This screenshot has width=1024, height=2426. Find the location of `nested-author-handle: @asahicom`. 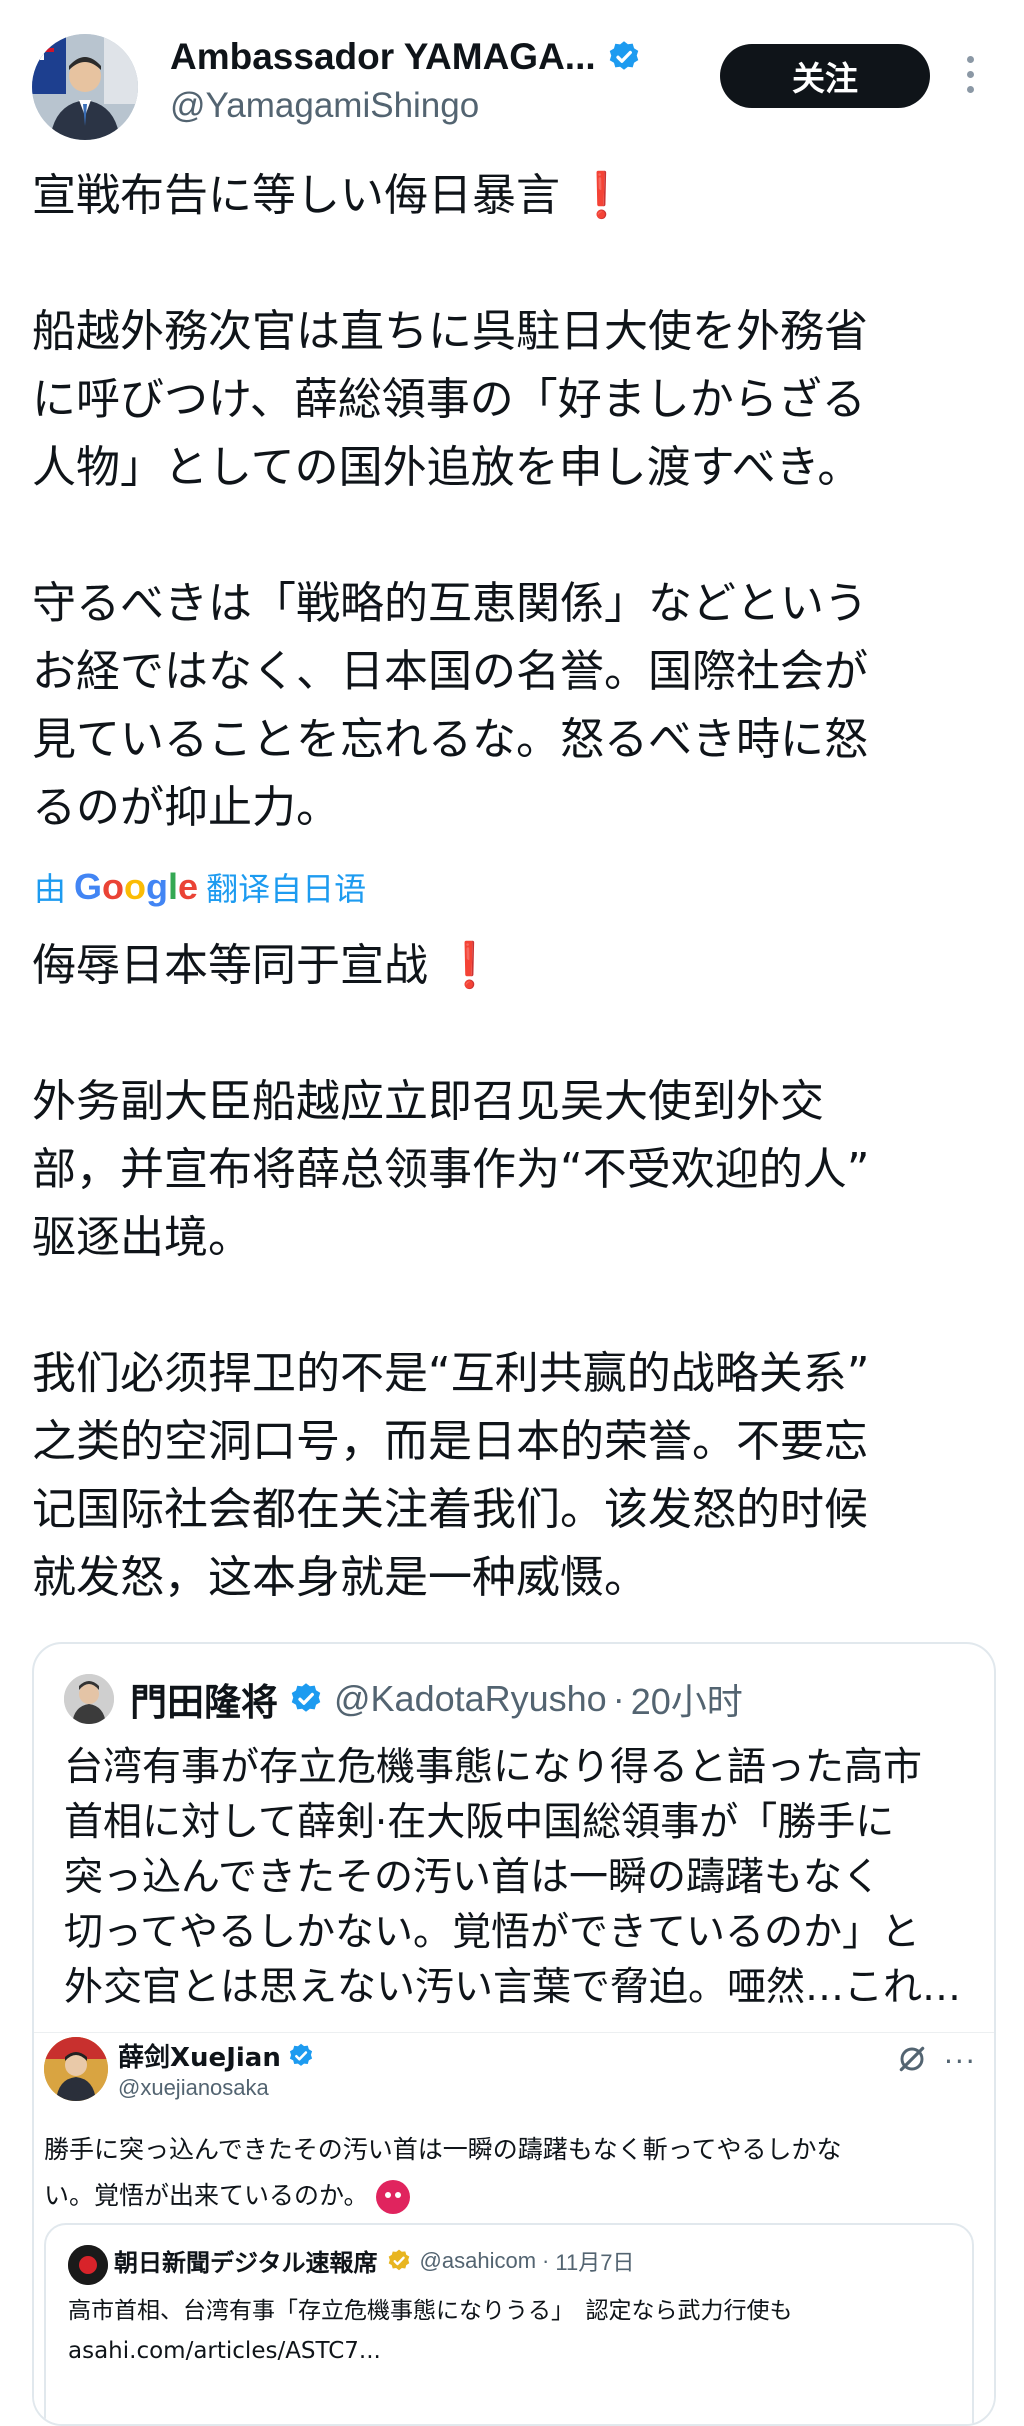

nested-author-handle: @asahicom is located at coordinates (478, 2260).